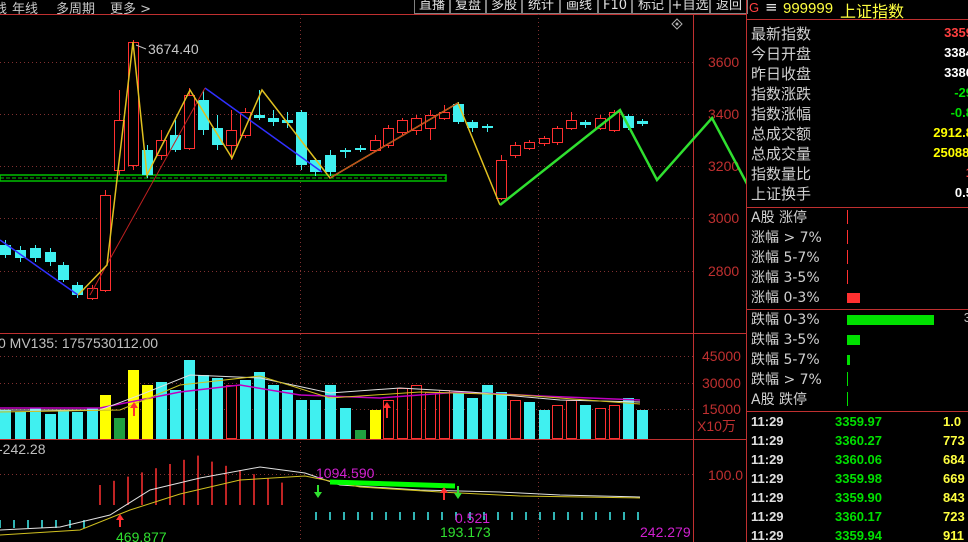  I want to click on quote-row-label: 指数量比, so click(781, 174).